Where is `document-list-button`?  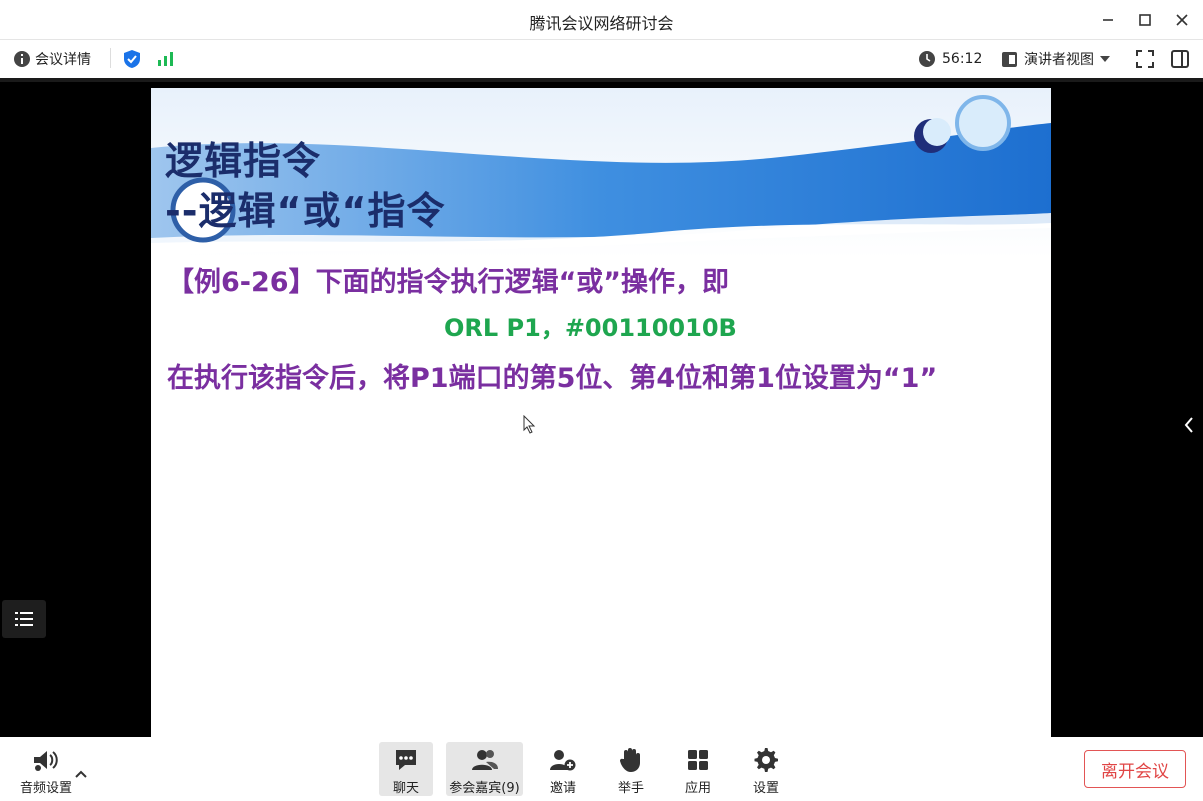 document-list-button is located at coordinates (24, 619).